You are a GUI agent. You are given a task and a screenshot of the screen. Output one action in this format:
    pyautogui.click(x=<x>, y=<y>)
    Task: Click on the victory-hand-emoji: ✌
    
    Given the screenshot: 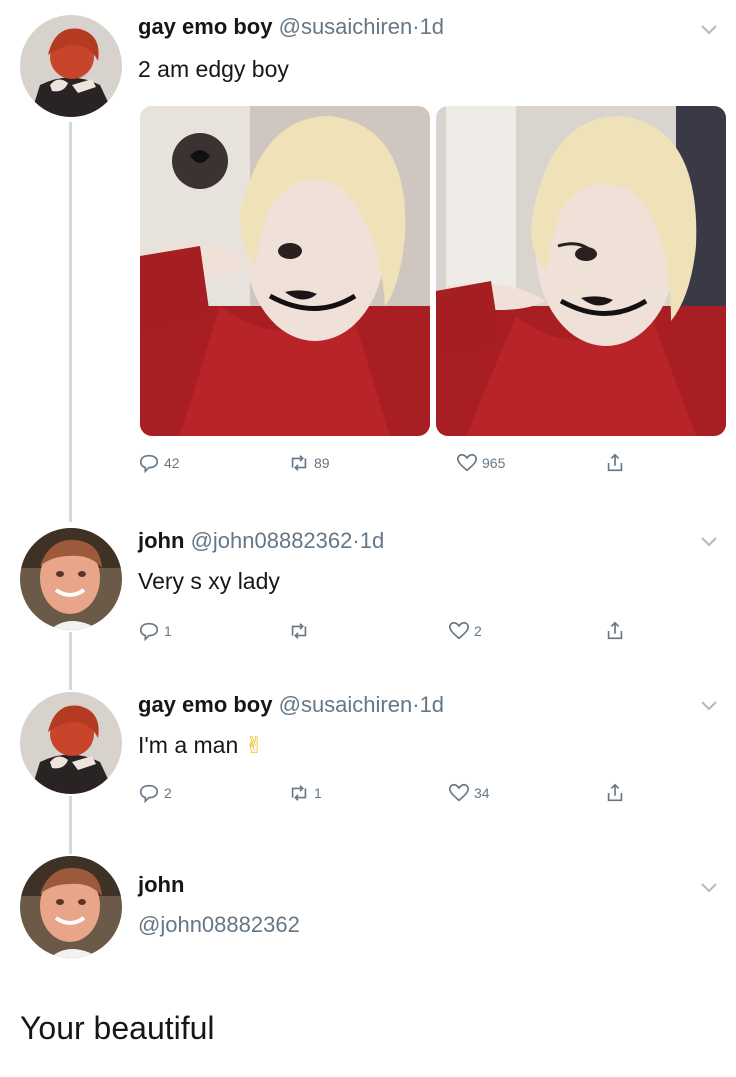 What is the action you would take?
    pyautogui.click(x=254, y=745)
    